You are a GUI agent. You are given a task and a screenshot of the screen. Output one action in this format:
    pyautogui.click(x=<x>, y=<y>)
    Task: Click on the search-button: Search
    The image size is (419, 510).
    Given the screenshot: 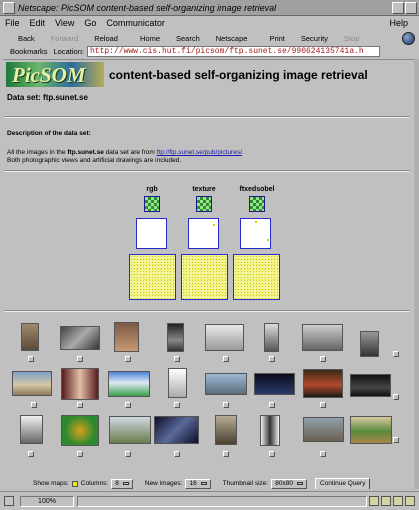 What is the action you would take?
    pyautogui.click(x=188, y=38)
    